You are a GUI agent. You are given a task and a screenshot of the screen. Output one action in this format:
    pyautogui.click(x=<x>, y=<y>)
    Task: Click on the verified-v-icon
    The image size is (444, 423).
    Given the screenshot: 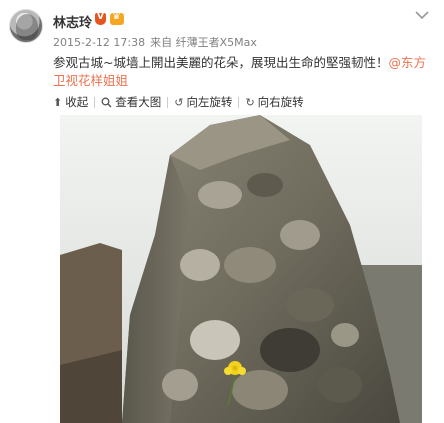 What is the action you would take?
    pyautogui.click(x=100, y=18)
    